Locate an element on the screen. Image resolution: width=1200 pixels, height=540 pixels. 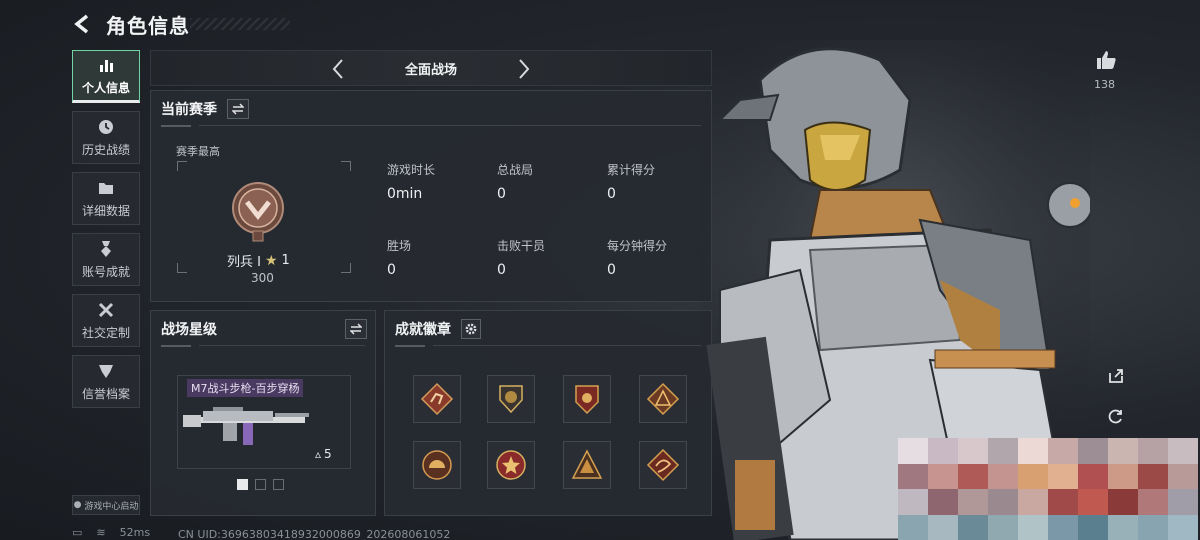
sidebar-item-details: 详细数据 is located at coordinates (106, 198).